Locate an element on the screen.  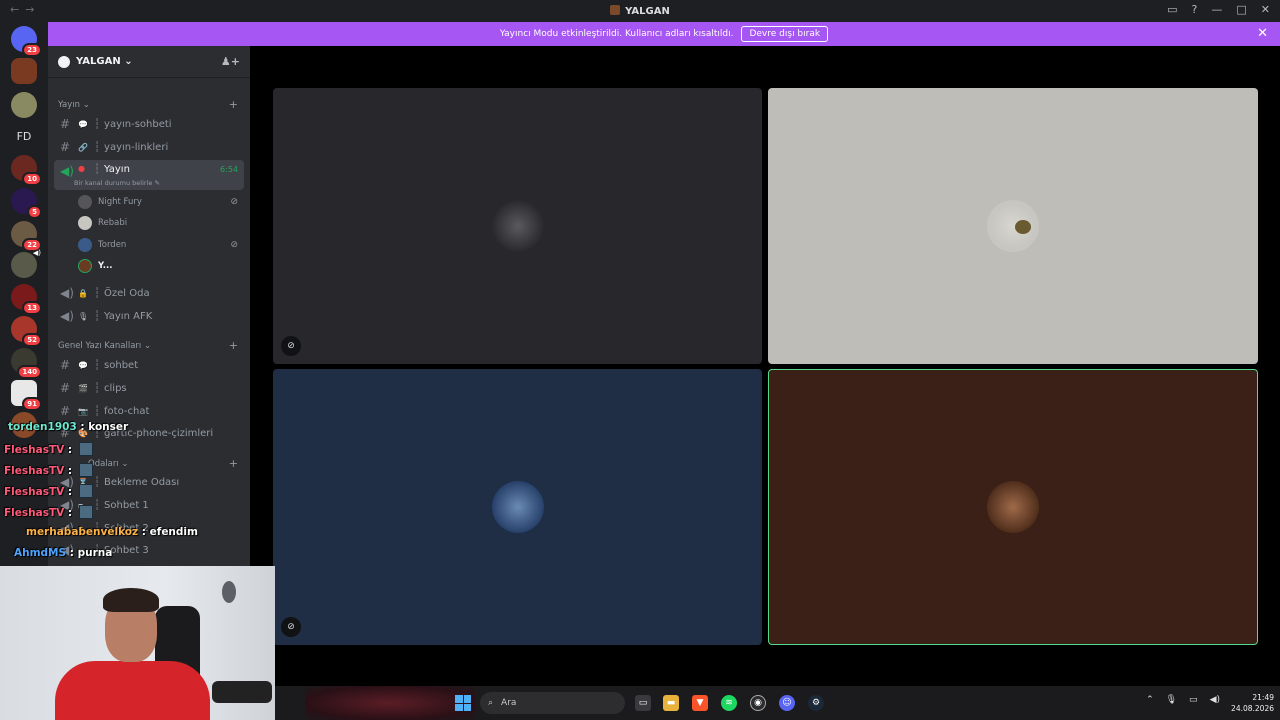
maximize-icon: □ is located at coordinates (1241, 9).